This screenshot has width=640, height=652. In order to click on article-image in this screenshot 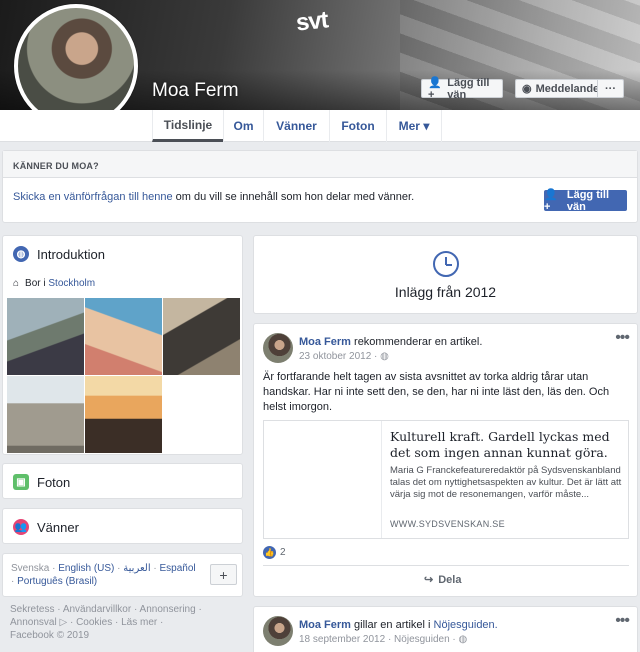, I will do `click(323, 479)`.